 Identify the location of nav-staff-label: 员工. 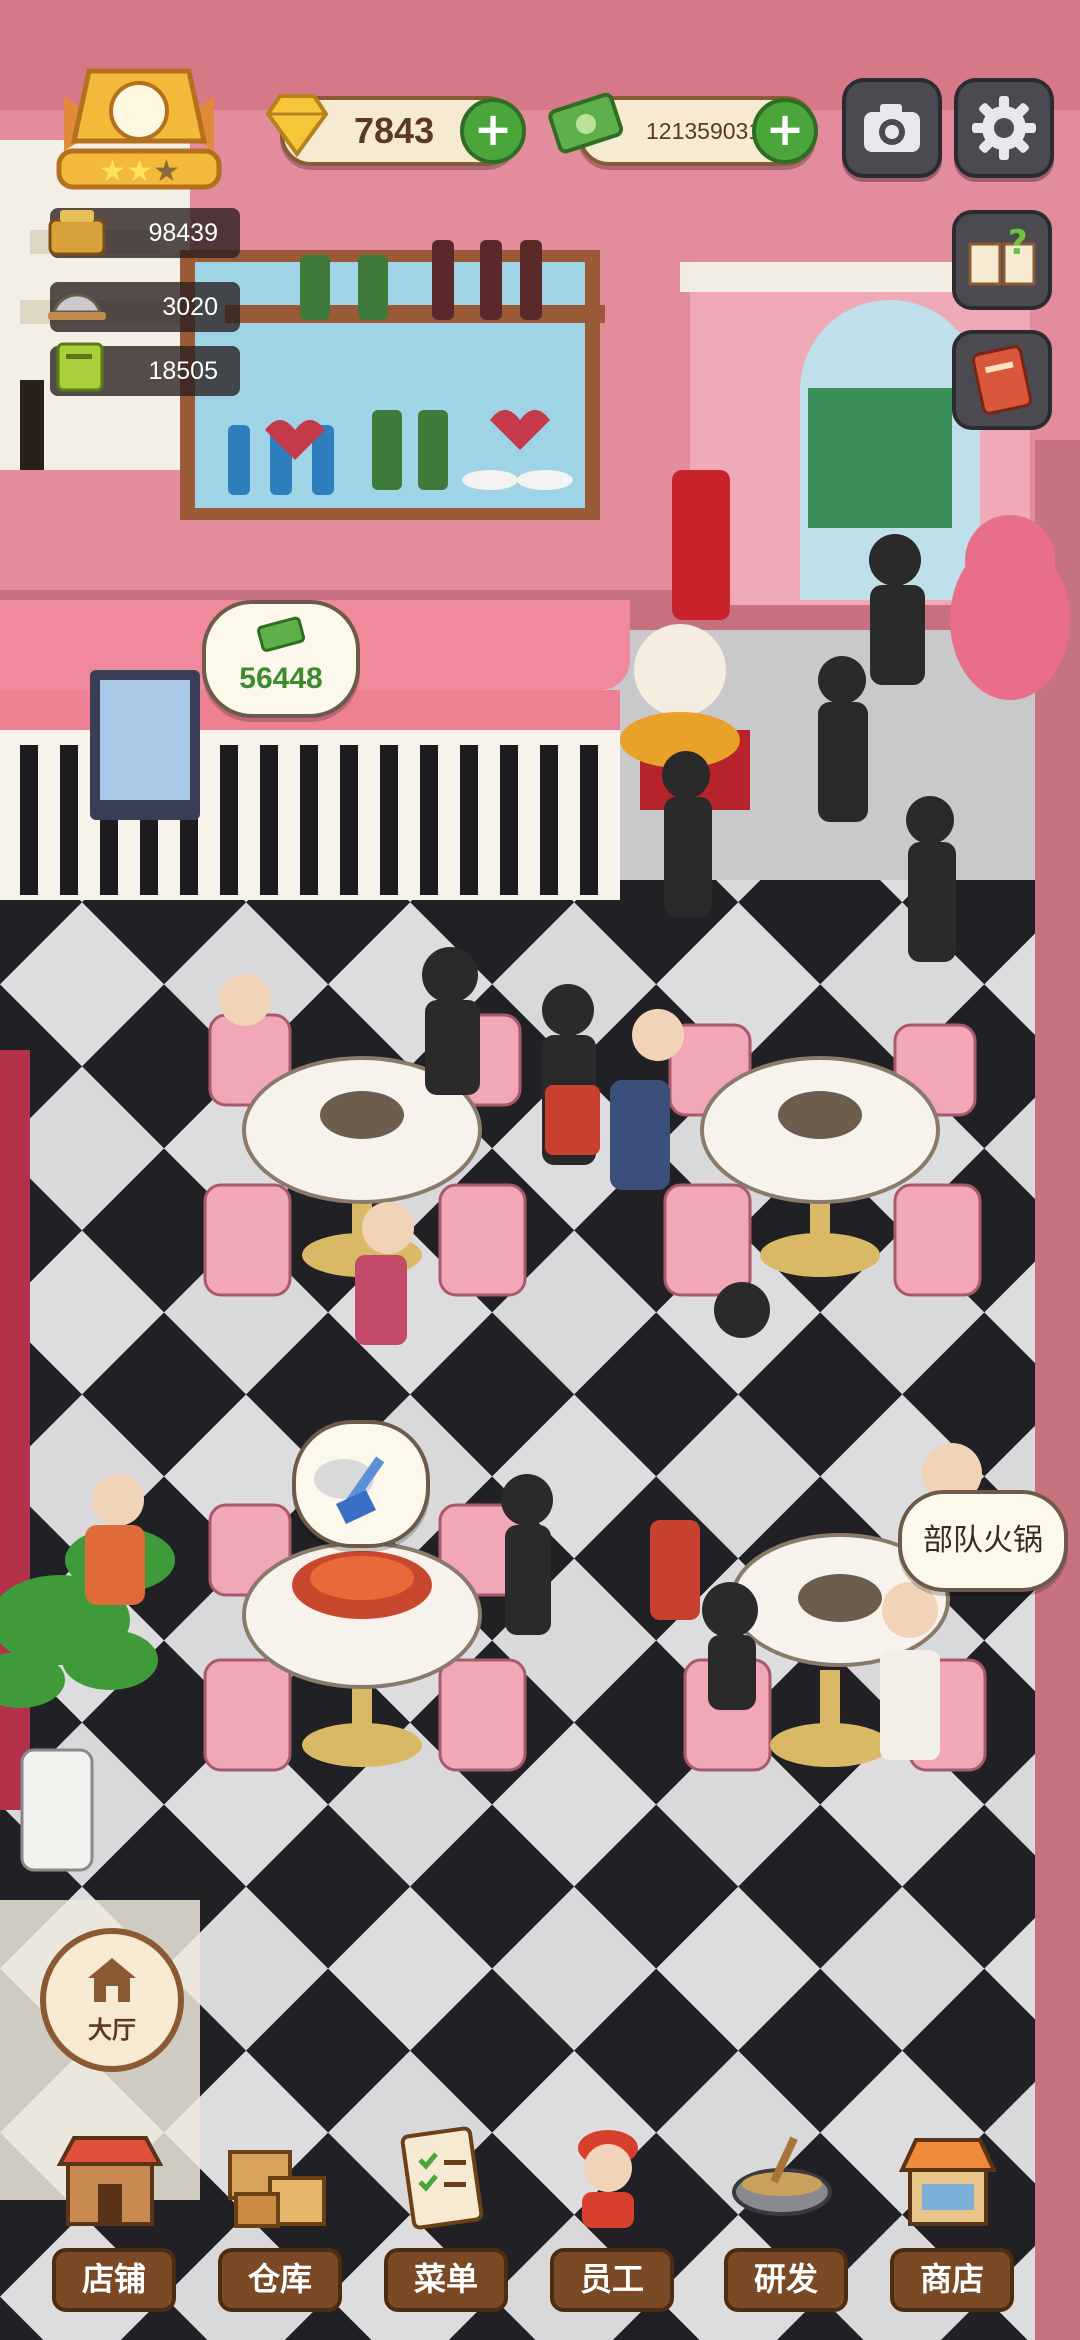
(612, 2280).